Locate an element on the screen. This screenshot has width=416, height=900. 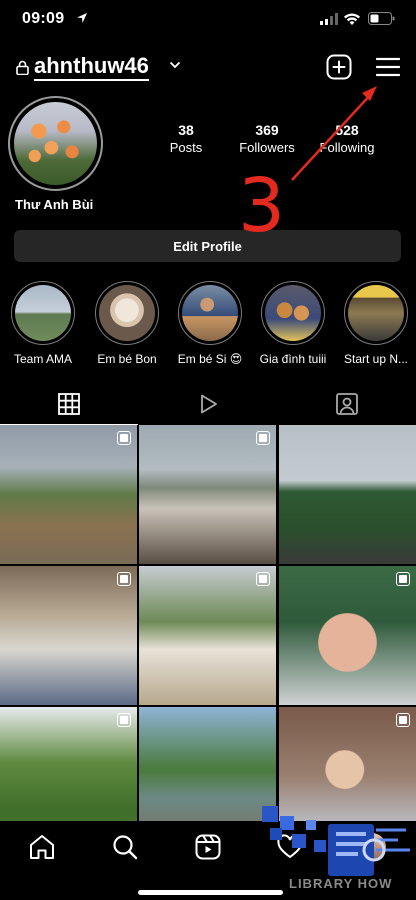
create-post-button is located at coordinates (339, 67).